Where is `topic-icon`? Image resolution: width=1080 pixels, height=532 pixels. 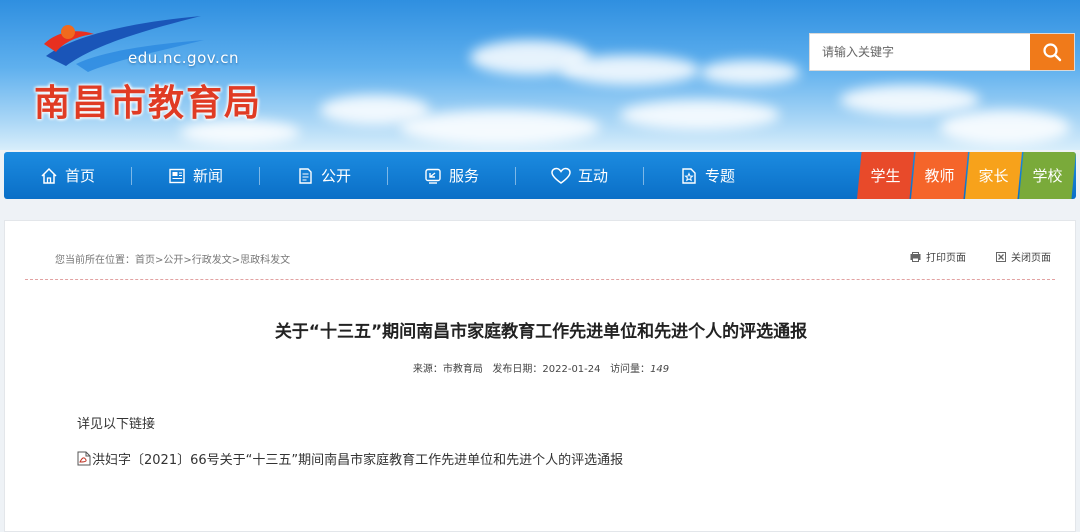
topic-icon is located at coordinates (689, 176).